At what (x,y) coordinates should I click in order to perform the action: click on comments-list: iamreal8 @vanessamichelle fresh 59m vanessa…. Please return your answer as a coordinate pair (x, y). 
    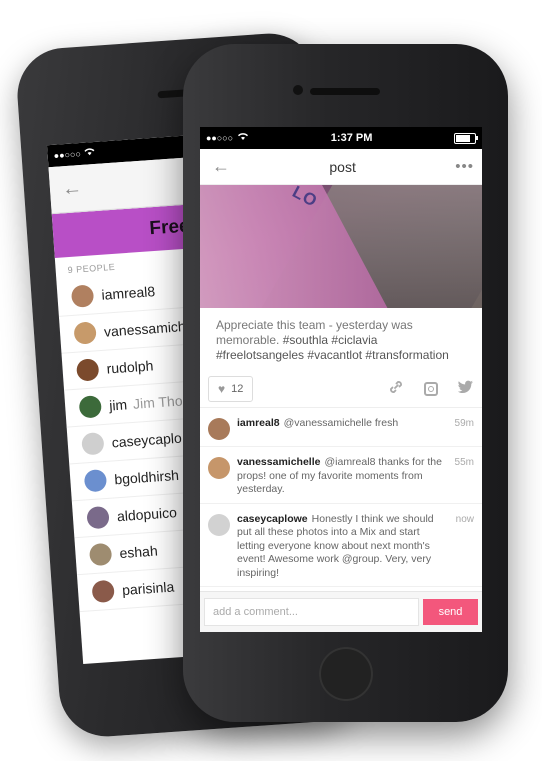
    Looking at the image, I should click on (341, 503).